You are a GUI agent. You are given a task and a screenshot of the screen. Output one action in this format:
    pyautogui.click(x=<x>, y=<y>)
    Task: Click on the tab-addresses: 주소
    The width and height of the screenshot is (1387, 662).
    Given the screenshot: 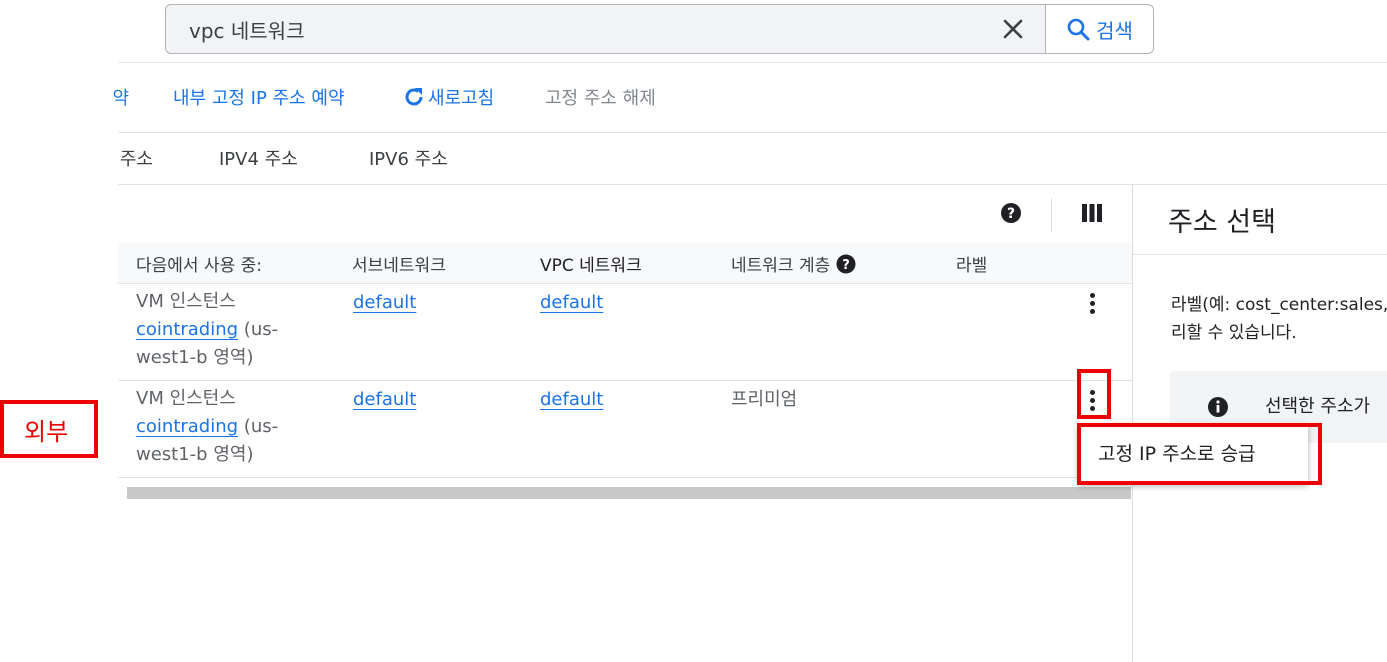 What is the action you would take?
    pyautogui.click(x=135, y=158)
    